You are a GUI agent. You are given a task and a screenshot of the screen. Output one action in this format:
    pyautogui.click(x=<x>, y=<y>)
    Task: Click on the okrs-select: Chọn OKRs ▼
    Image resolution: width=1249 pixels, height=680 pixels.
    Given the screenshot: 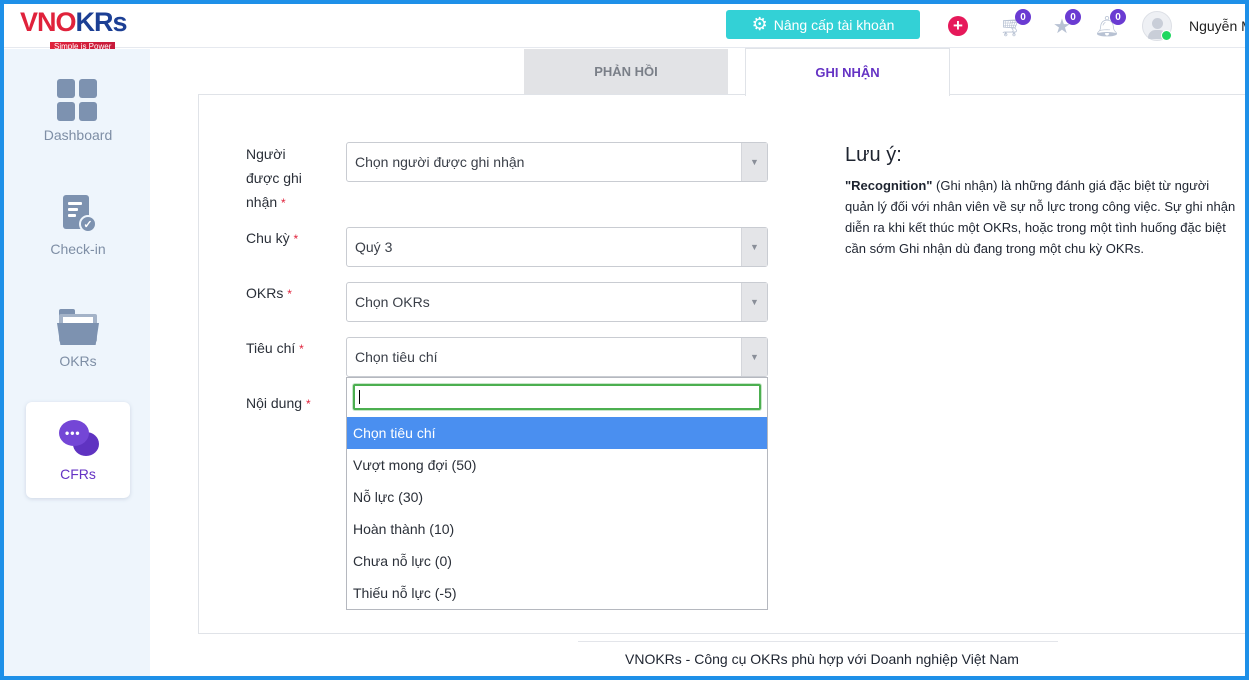 What is the action you would take?
    pyautogui.click(x=557, y=302)
    